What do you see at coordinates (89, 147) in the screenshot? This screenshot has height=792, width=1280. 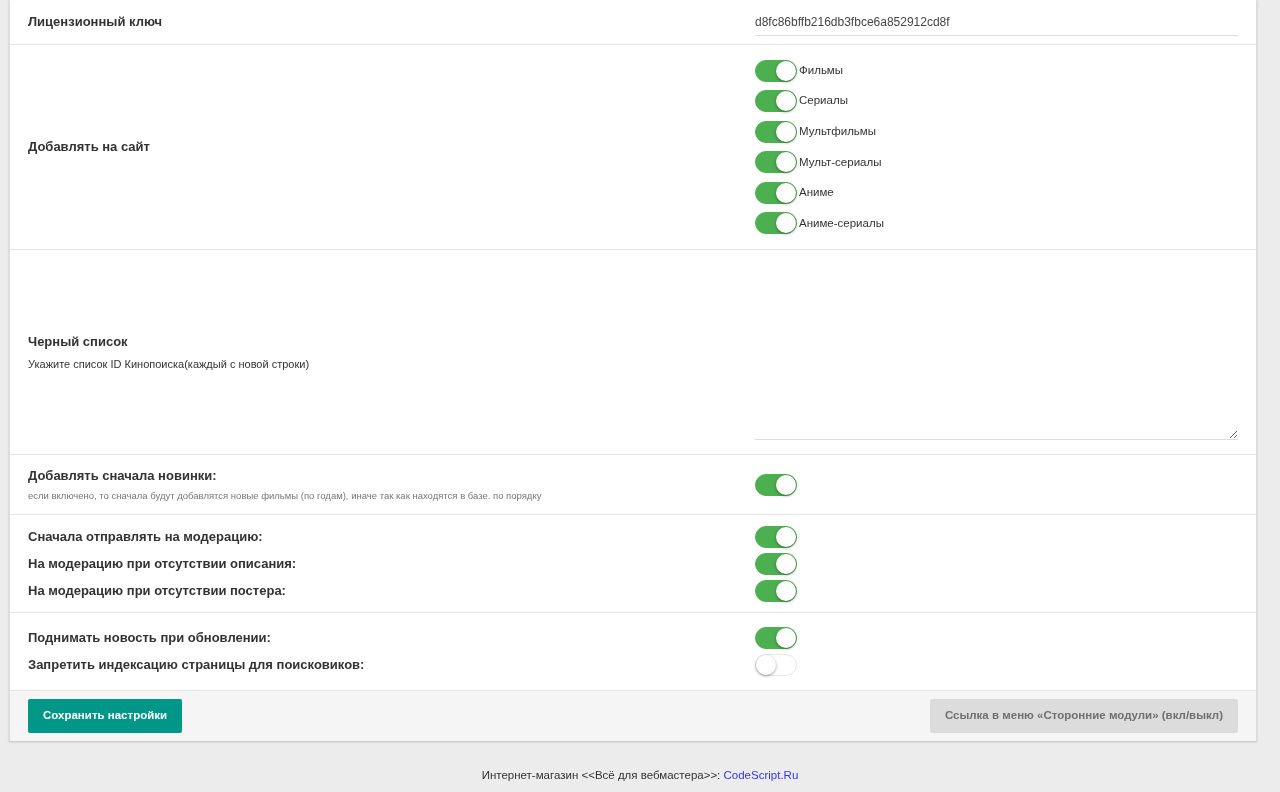 I see `field-label: Добавлять на сайт` at bounding box center [89, 147].